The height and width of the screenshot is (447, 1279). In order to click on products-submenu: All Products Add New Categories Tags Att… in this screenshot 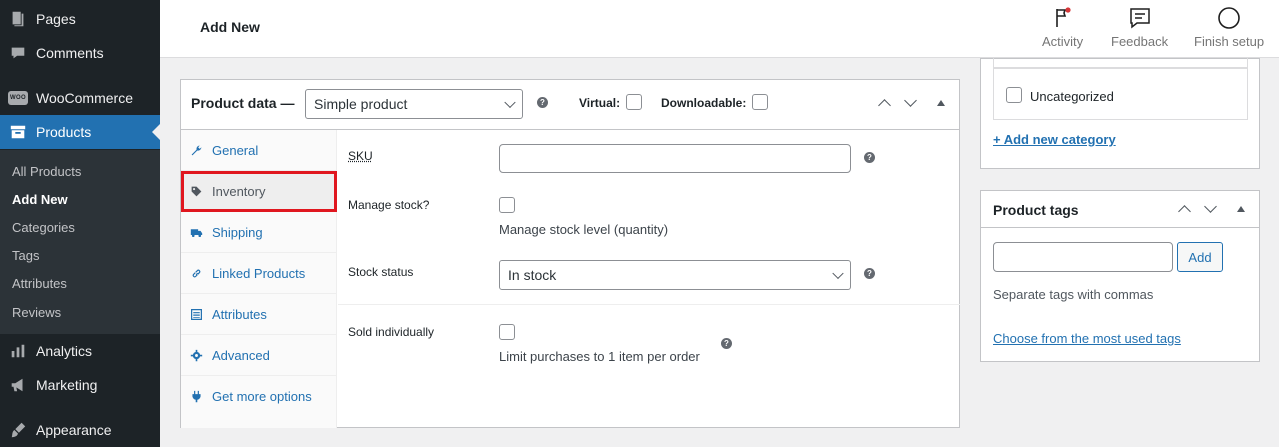, I will do `click(80, 242)`.